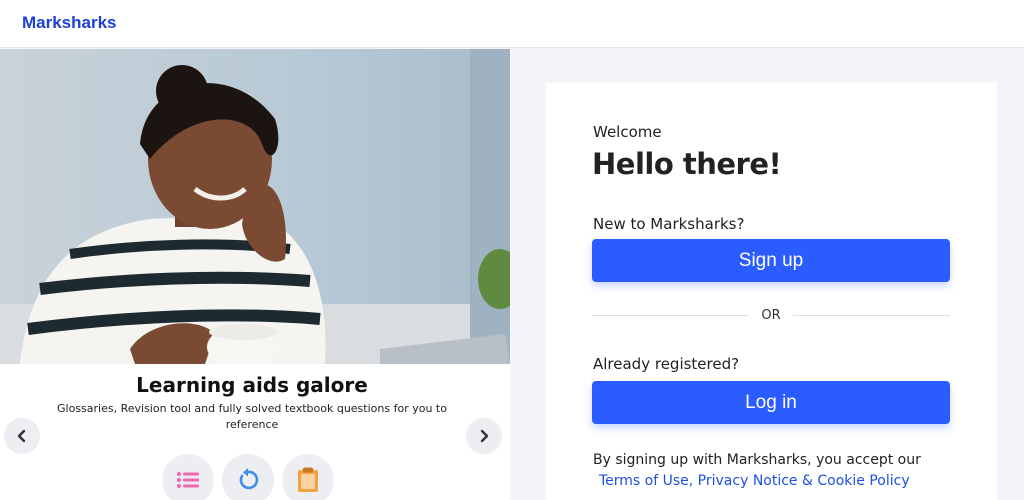 The height and width of the screenshot is (500, 1024). Describe the element at coordinates (771, 260) in the screenshot. I see `sign-up-button: Sign up` at that location.